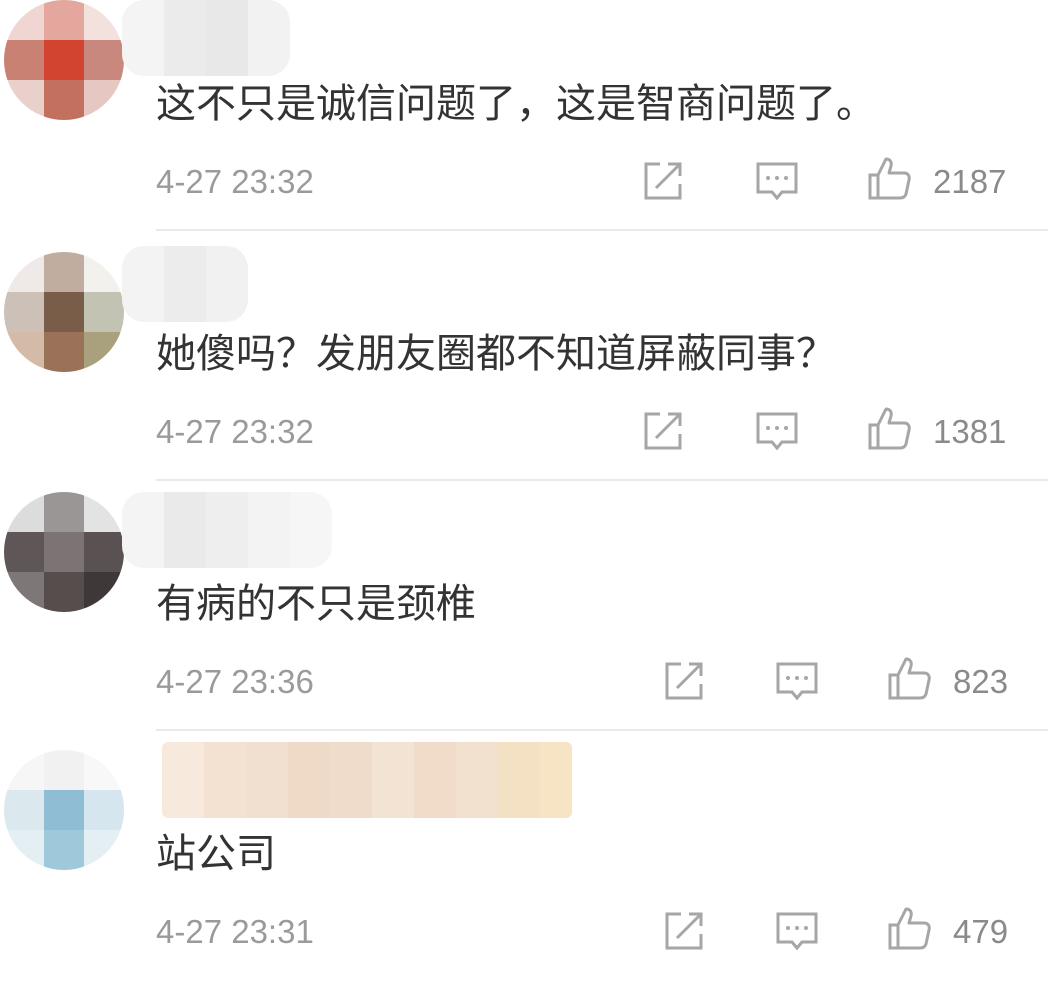 This screenshot has width=1048, height=1000. What do you see at coordinates (981, 931) in the screenshot?
I see `like-count: 479` at bounding box center [981, 931].